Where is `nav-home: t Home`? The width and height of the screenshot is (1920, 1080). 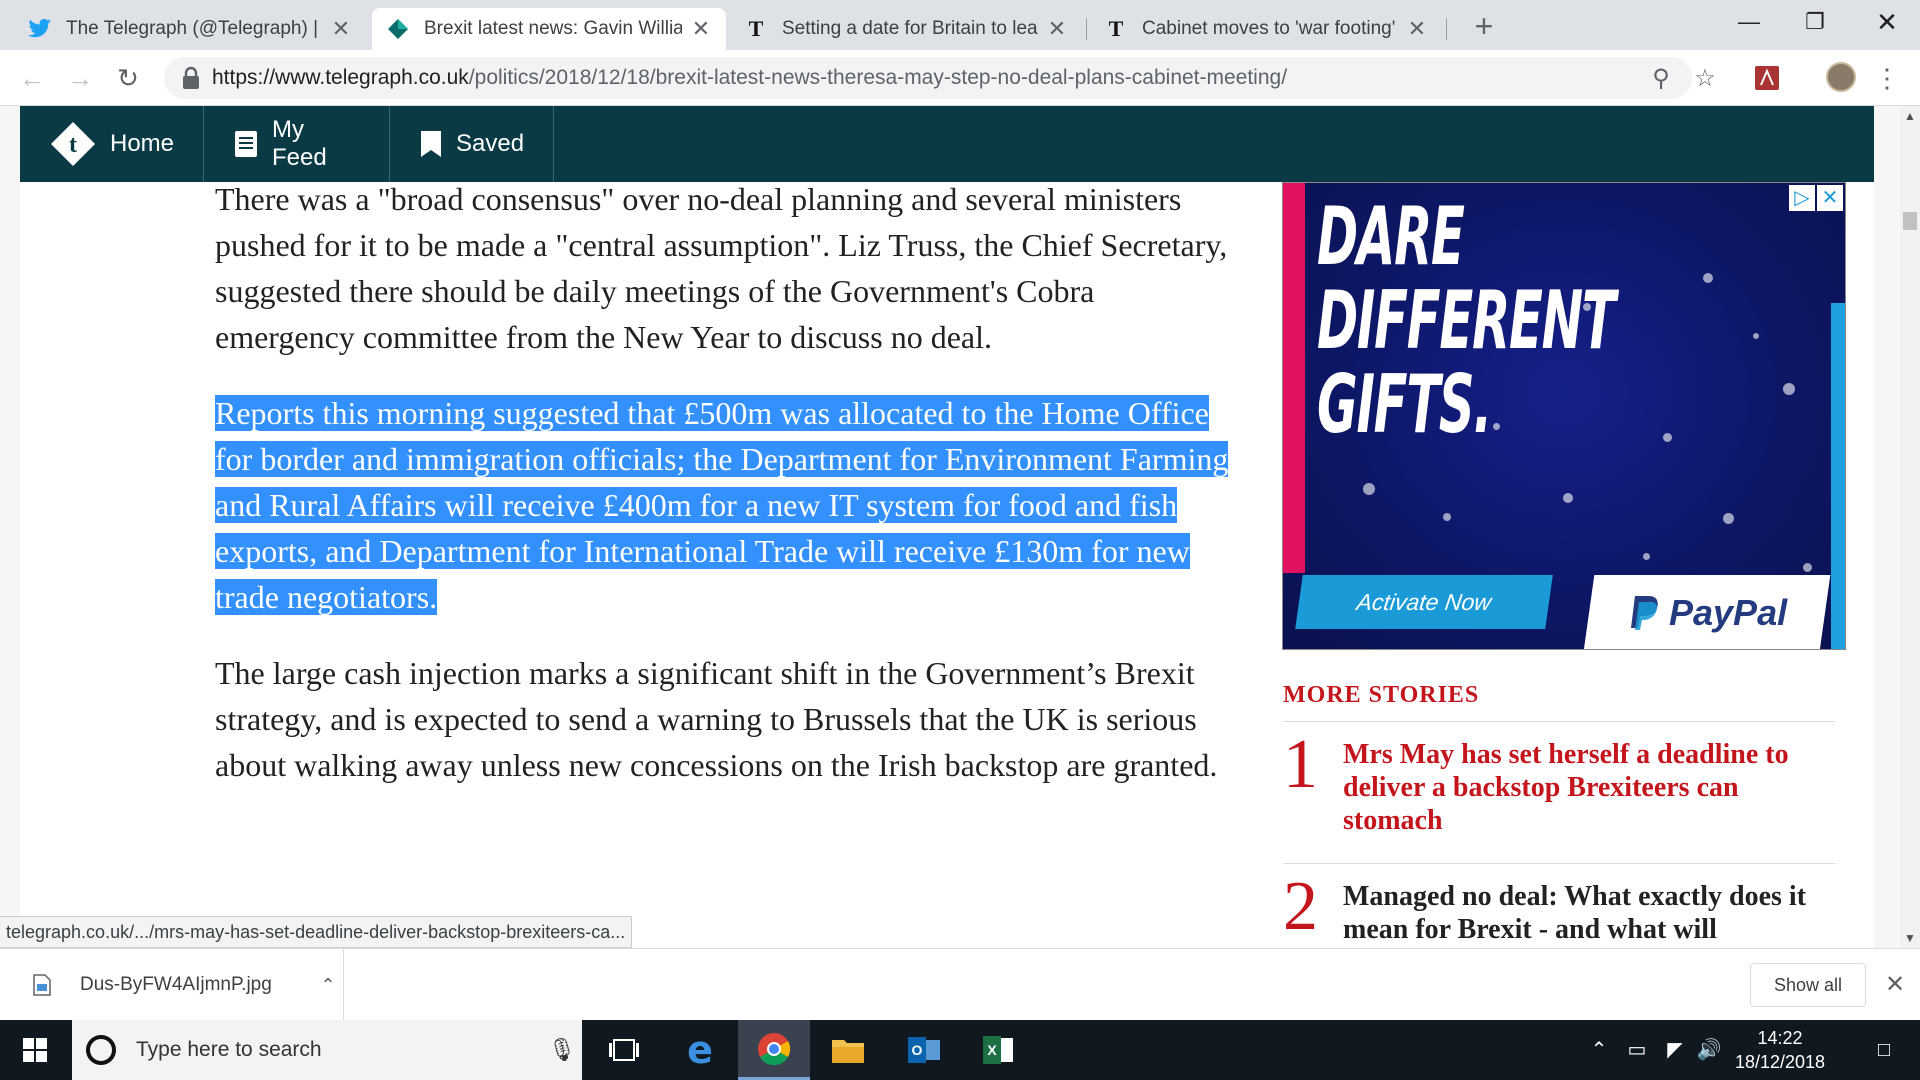 nav-home: t Home is located at coordinates (112, 144).